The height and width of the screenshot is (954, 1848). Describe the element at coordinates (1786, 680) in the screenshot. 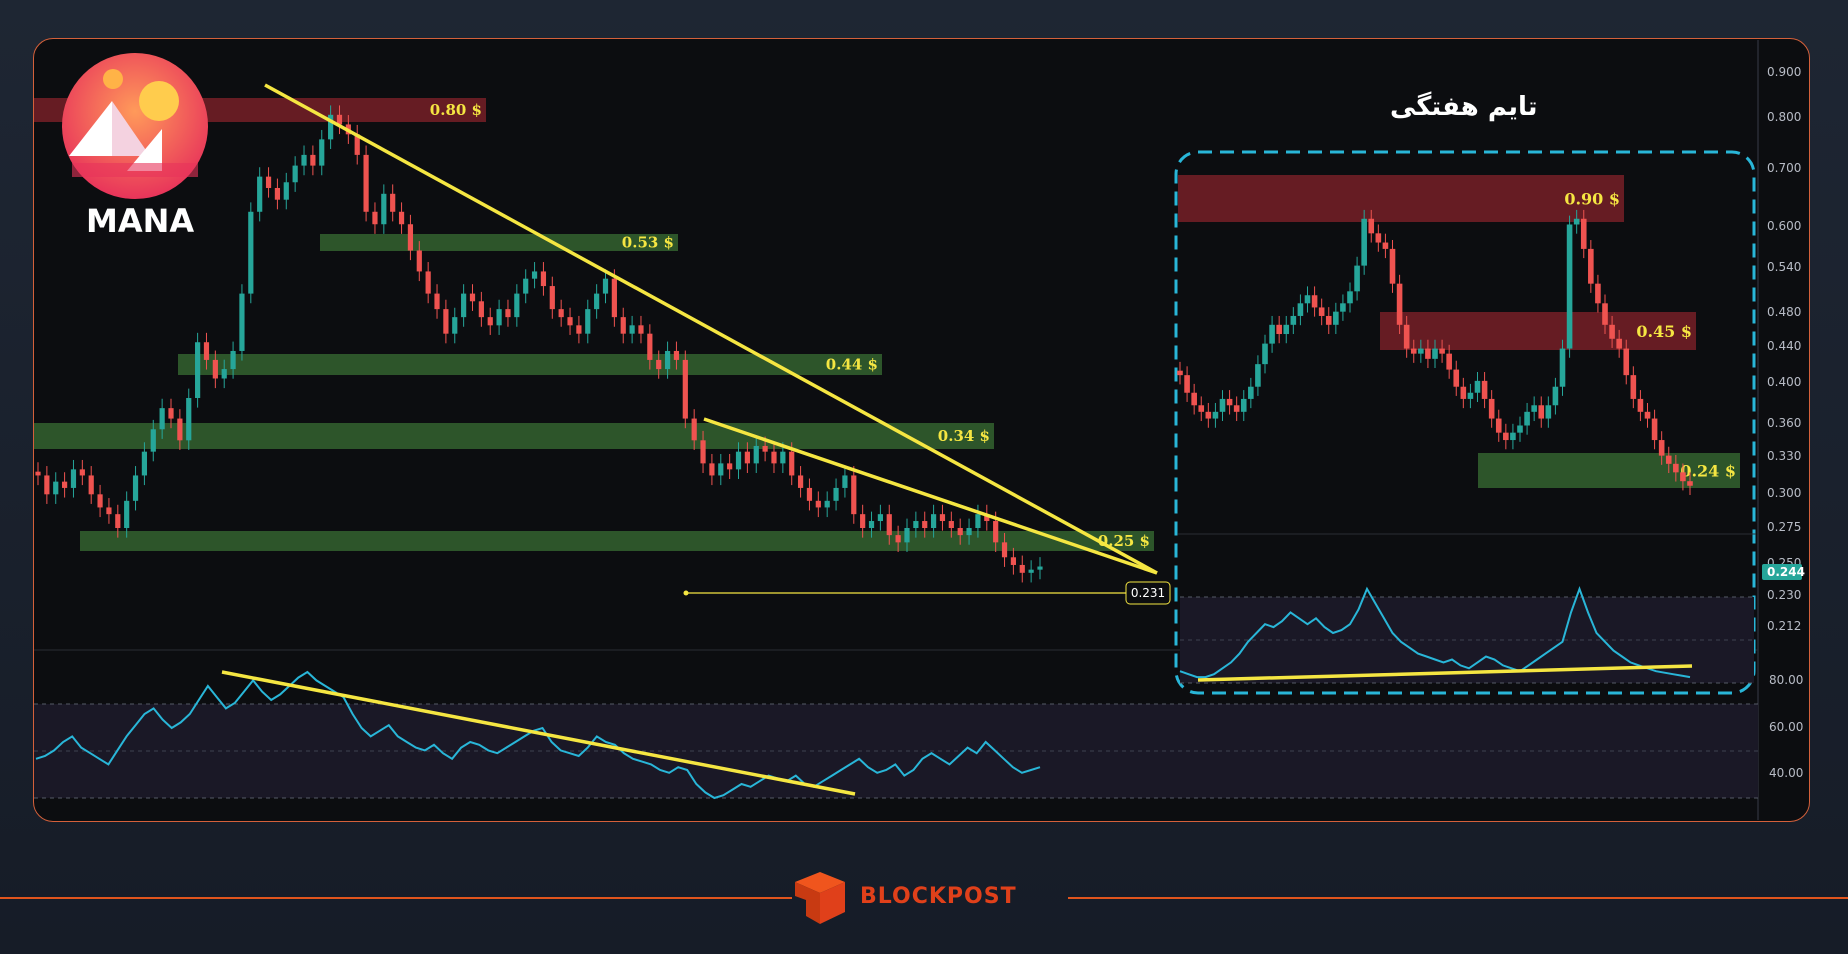

I see `rsi-tick-label: 80.00` at that location.